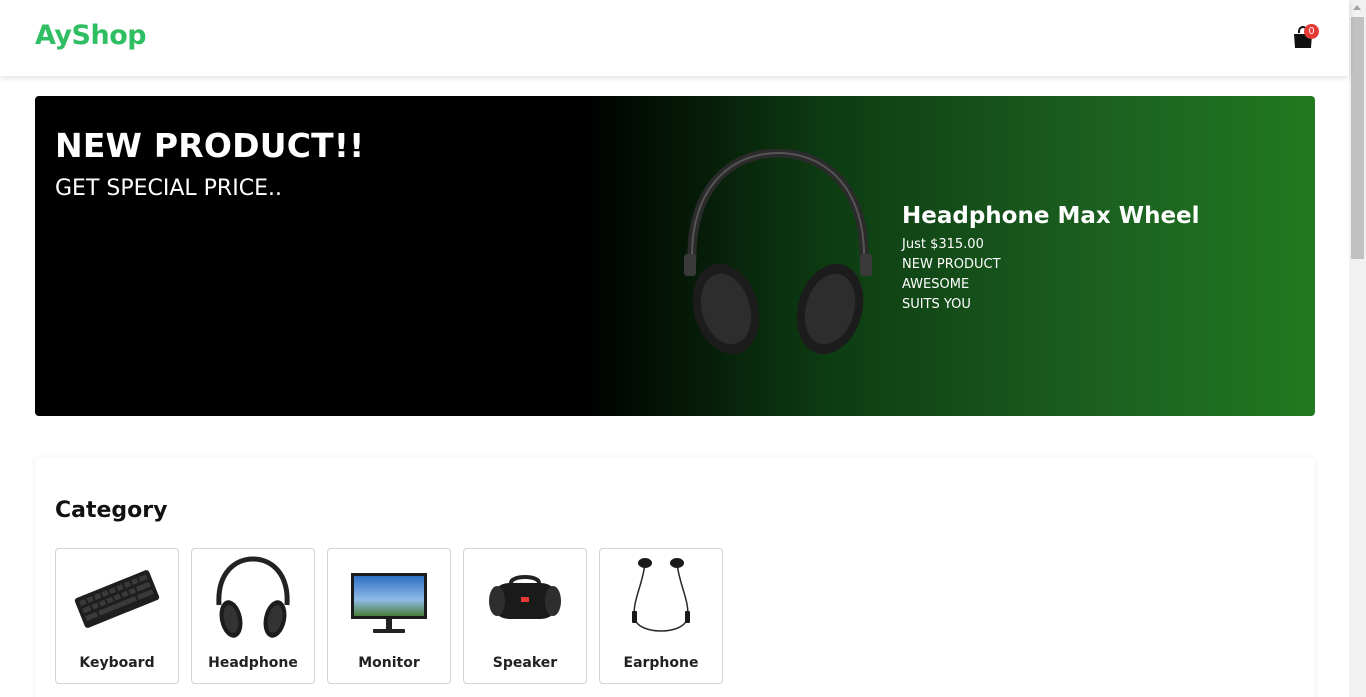 This screenshot has height=697, width=1366. Describe the element at coordinates (1311, 31) in the screenshot. I see `cart-count-badge: 0` at that location.